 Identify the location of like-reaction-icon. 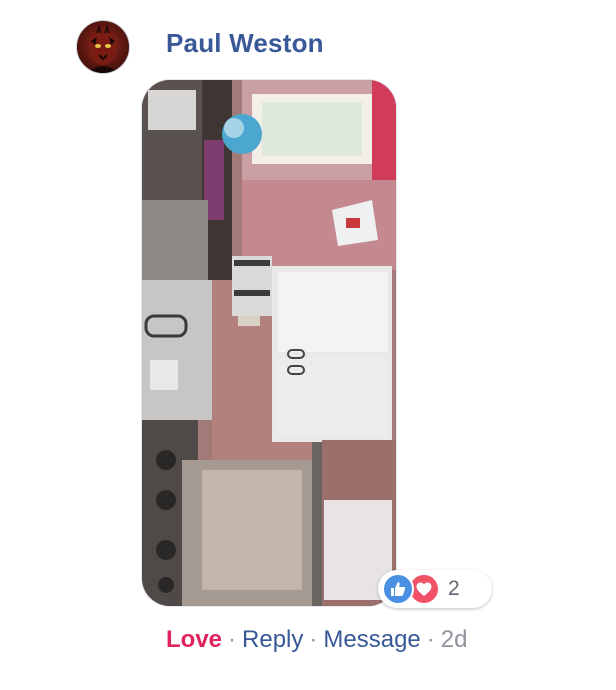
(398, 589).